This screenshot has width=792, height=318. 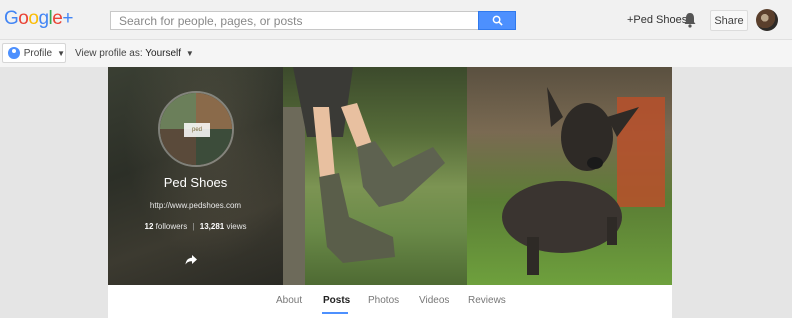 I want to click on view-as-prefix: View profile as:, so click(x=109, y=53).